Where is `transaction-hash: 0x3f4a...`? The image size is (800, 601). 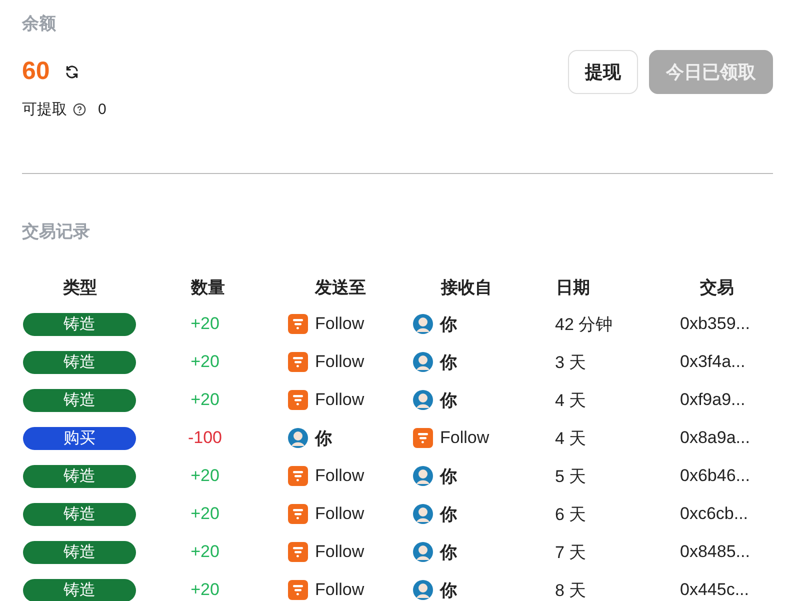
transaction-hash: 0x3f4a... is located at coordinates (713, 362).